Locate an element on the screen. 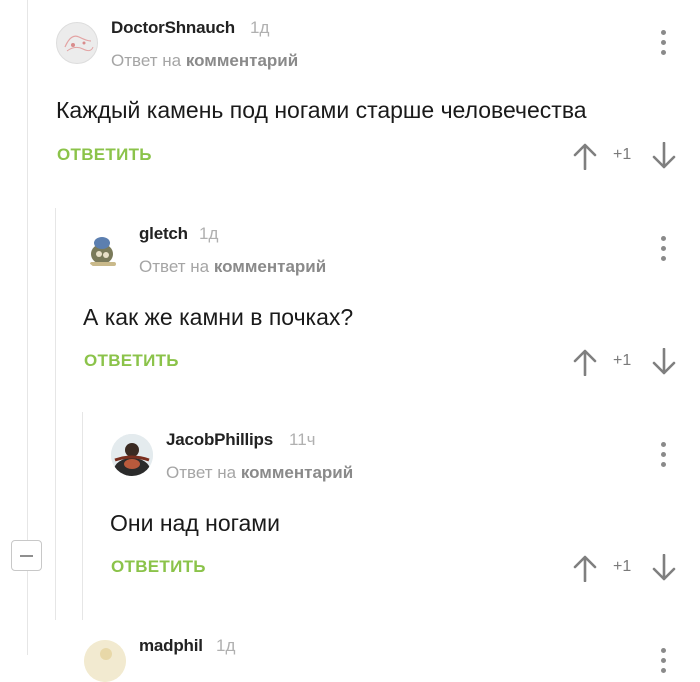  avatar-jacobphillips-image is located at coordinates (132, 455).